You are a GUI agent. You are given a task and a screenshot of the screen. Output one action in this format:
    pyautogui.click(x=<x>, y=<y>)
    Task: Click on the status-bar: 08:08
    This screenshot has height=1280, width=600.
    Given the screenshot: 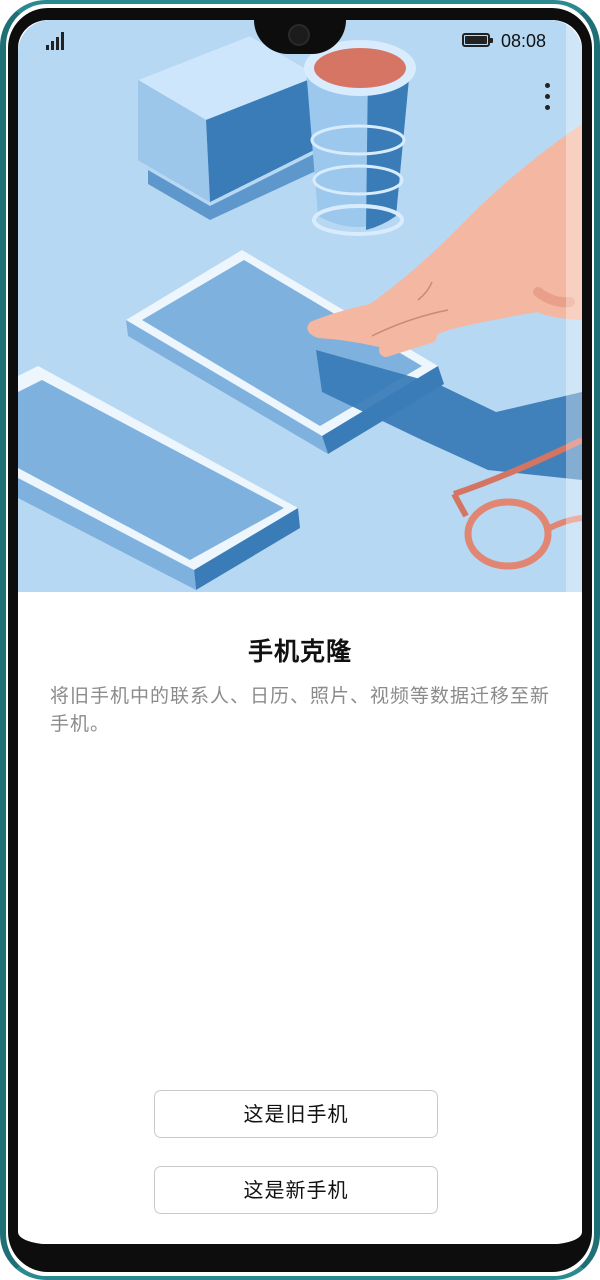 What is the action you would take?
    pyautogui.click(x=300, y=41)
    